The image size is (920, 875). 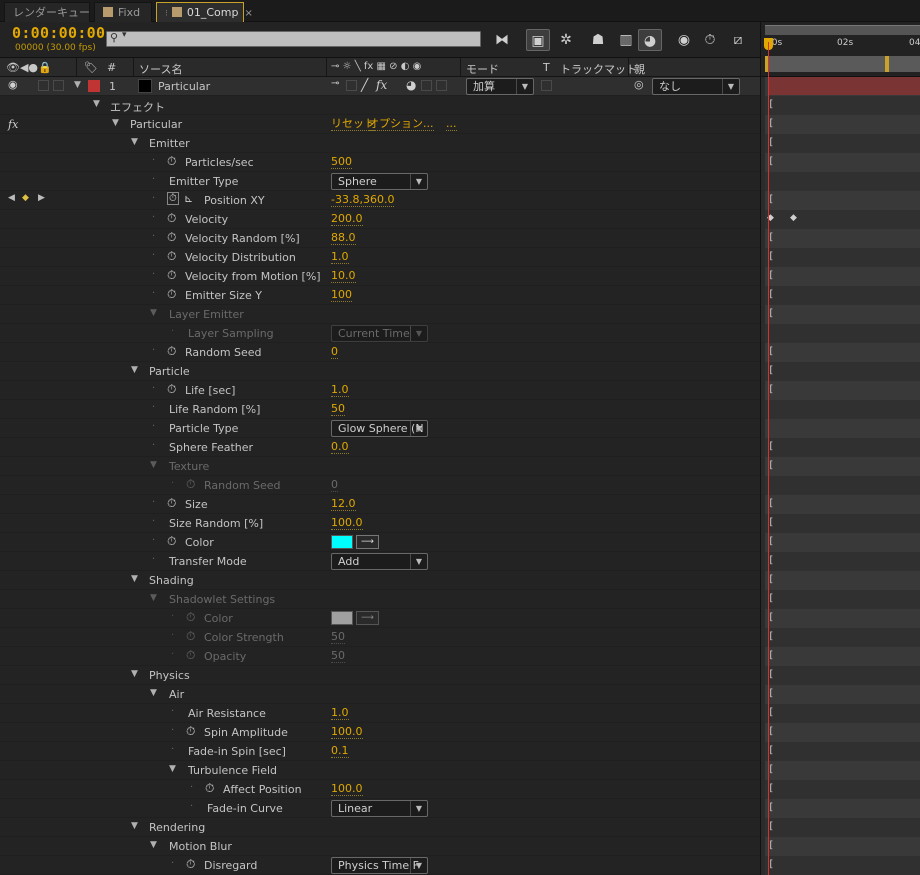 I want to click on particle-type-dropdown: Glow Sphere (N ▼, so click(x=379, y=428).